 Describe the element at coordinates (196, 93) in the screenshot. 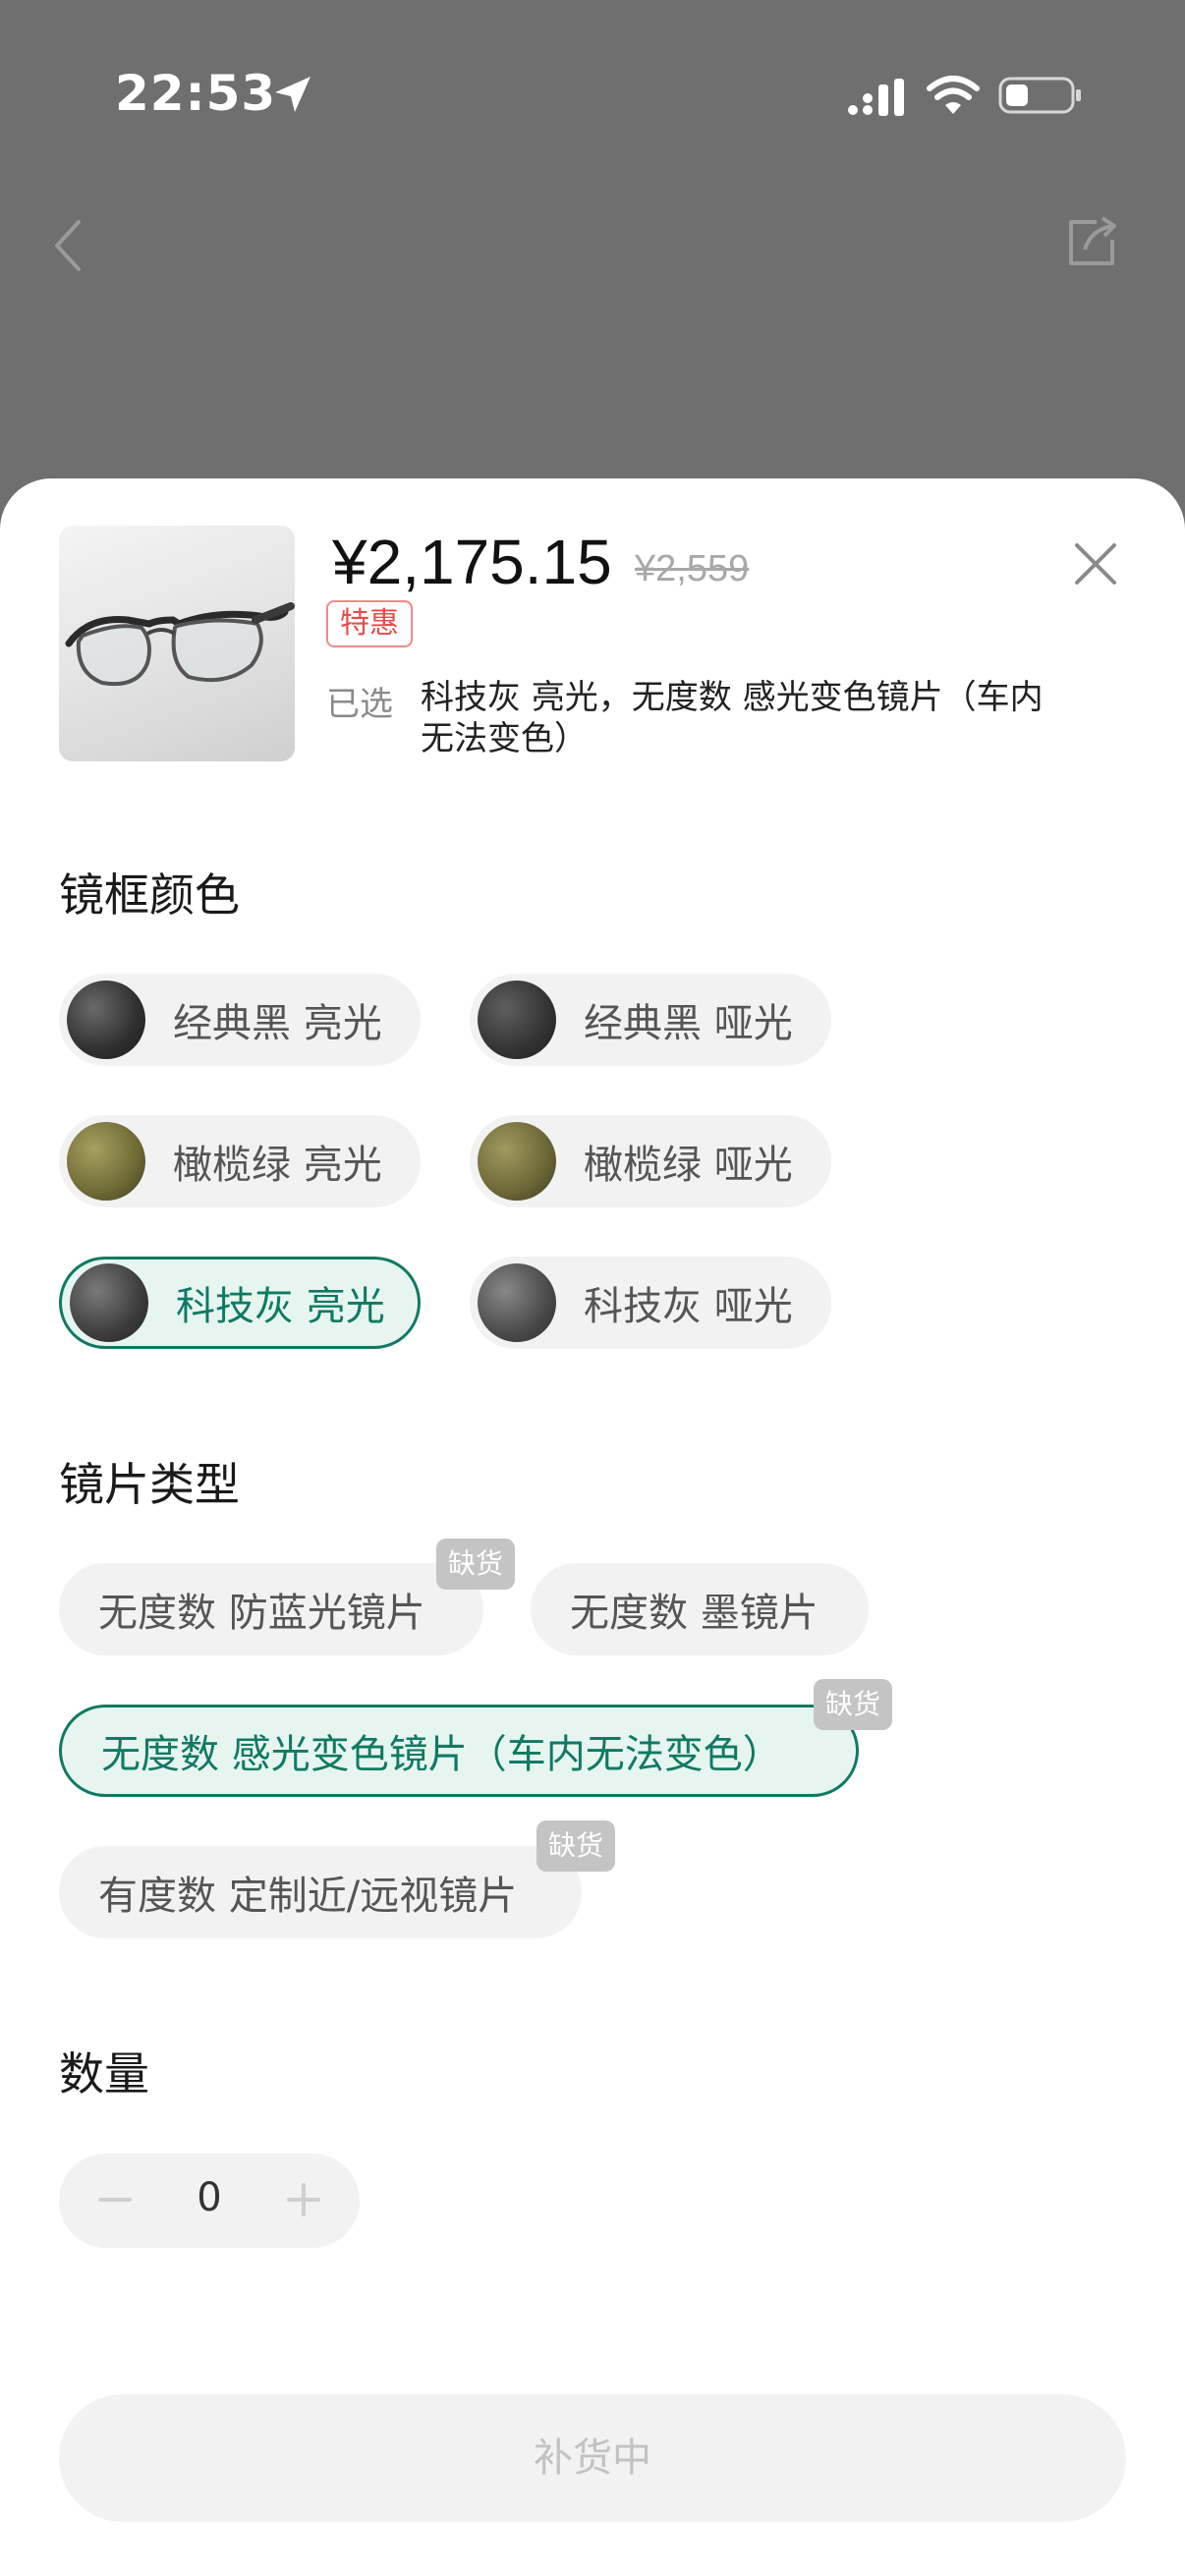

I see `status-time: 22:53` at that location.